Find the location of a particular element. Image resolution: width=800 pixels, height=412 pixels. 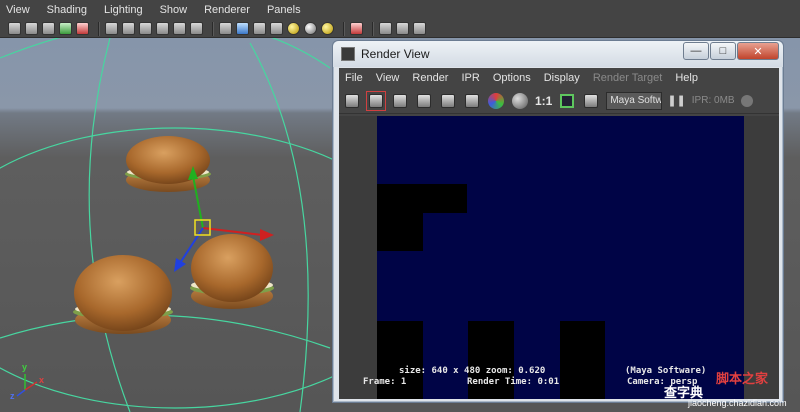

node-icon is located at coordinates (419, 28).